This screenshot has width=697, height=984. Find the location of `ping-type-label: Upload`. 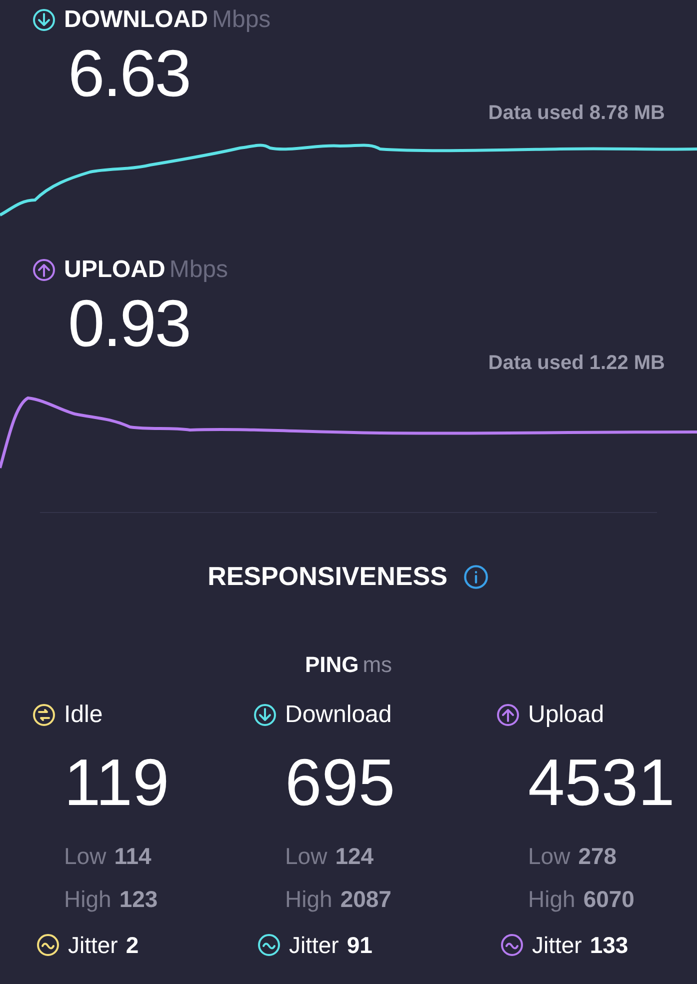

ping-type-label: Upload is located at coordinates (566, 715).